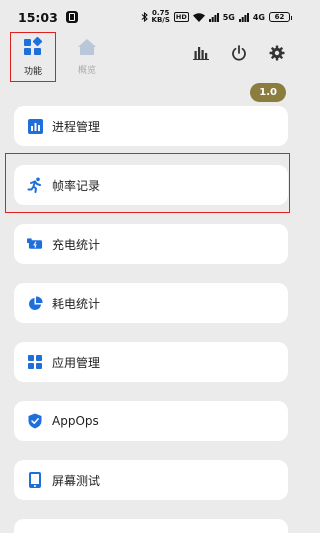 The width and height of the screenshot is (320, 533). I want to click on status-bar: 15:03 0.75 KB/S HD 5G 4G 62, so click(150, 17).